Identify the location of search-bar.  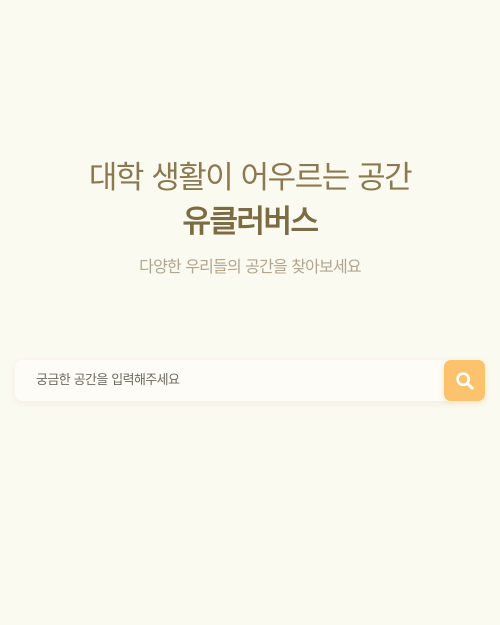
(250, 380).